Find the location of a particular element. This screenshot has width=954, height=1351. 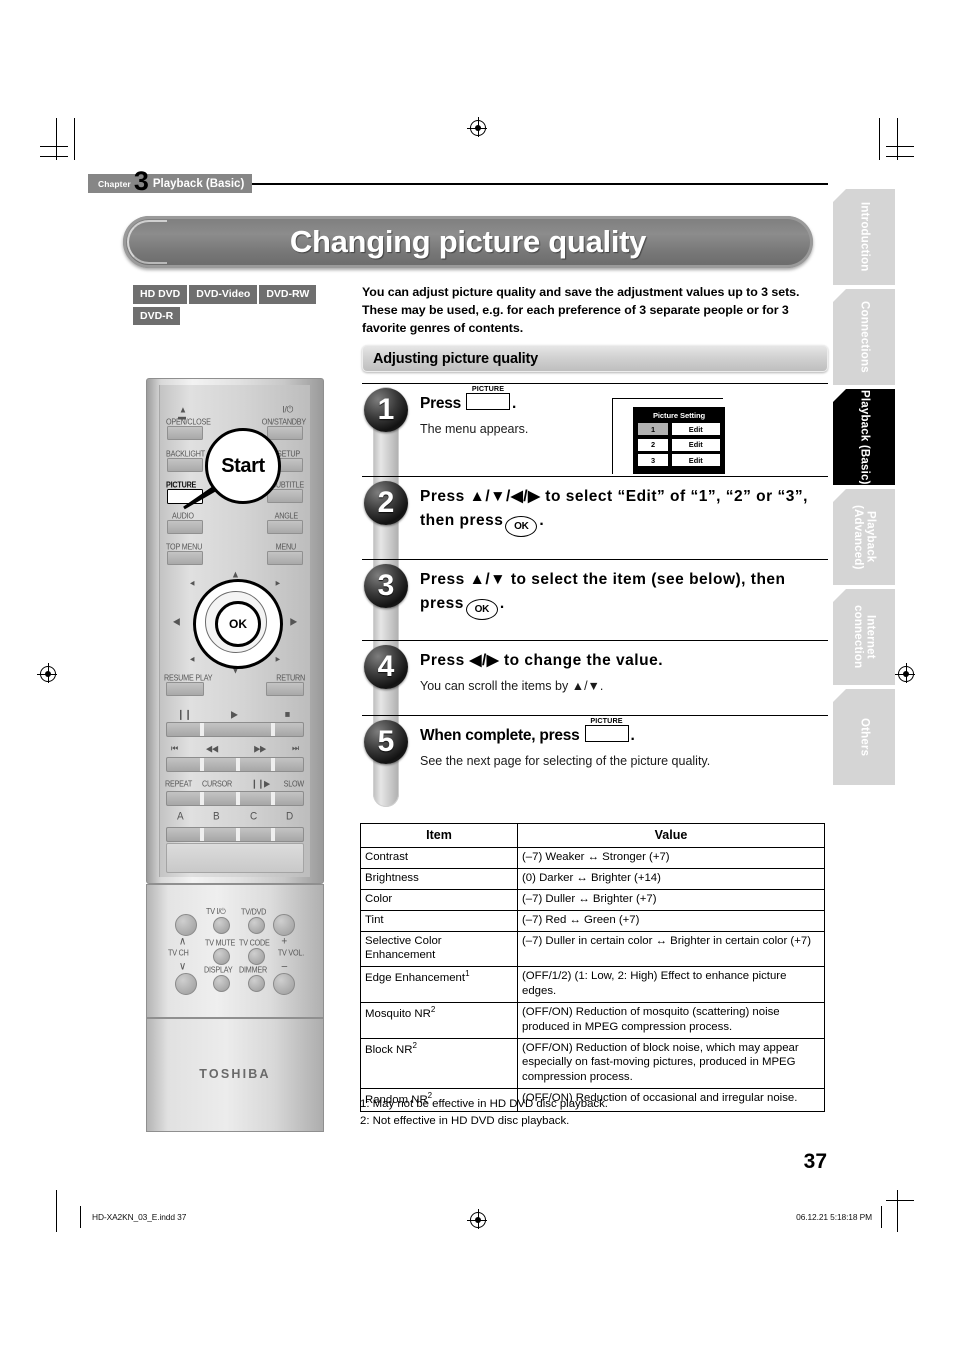

table-cell-value: (–7) Red ↔ Green (+7) is located at coordinates (671, 920).